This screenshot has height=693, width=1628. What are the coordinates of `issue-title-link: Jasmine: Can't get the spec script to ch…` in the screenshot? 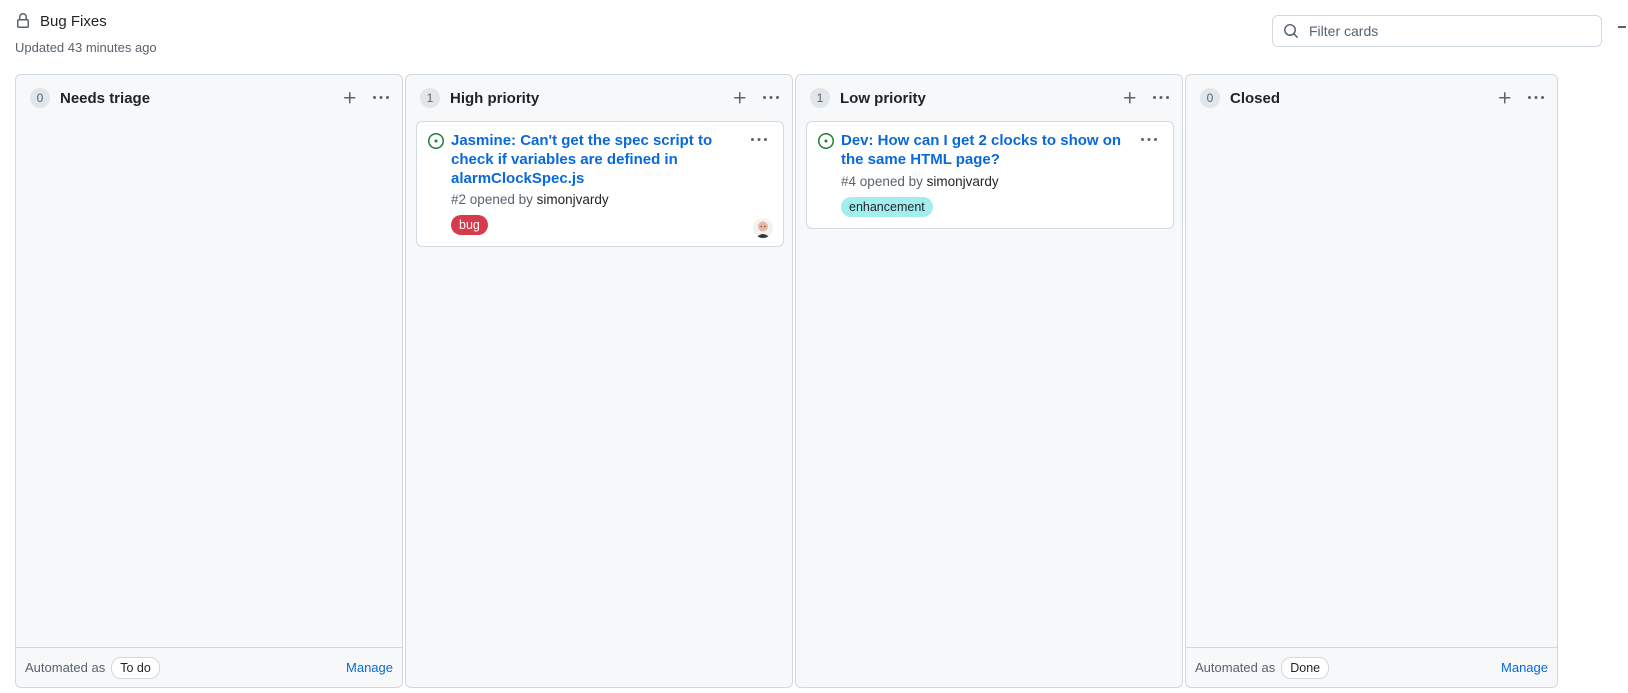 It's located at (593, 159).